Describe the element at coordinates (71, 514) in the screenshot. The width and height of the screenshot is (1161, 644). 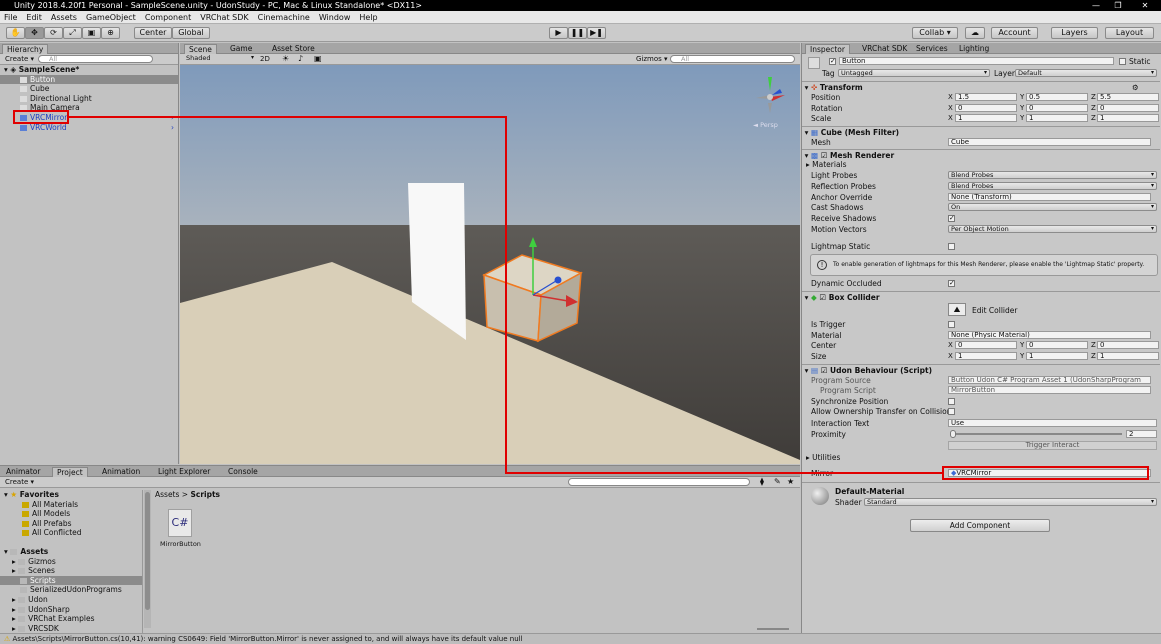
I see `favorite-all-models: All Models` at that location.